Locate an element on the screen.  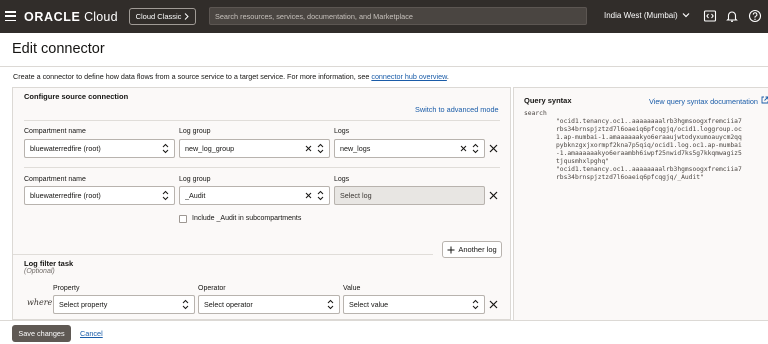
cancel-link: Cancel is located at coordinates (91, 333).